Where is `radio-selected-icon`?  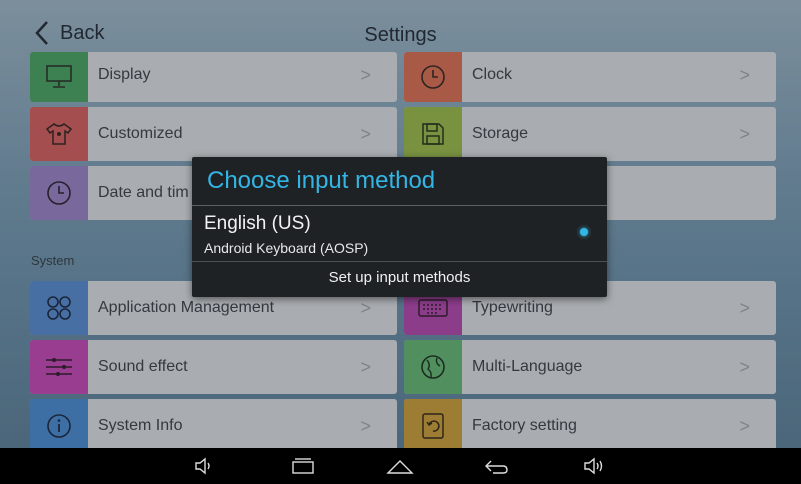 radio-selected-icon is located at coordinates (584, 232).